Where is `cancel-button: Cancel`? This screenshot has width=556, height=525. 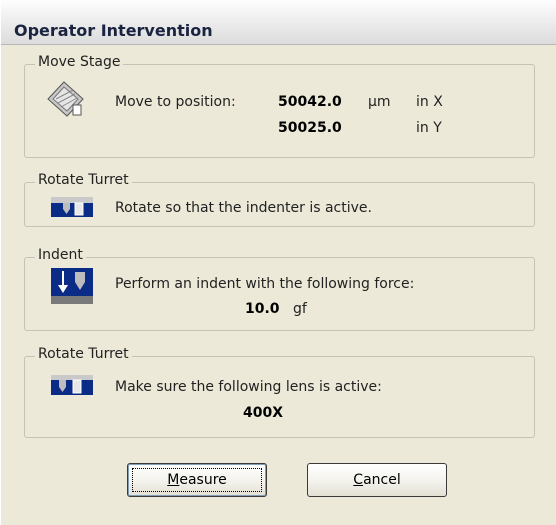 cancel-button: Cancel is located at coordinates (377, 480).